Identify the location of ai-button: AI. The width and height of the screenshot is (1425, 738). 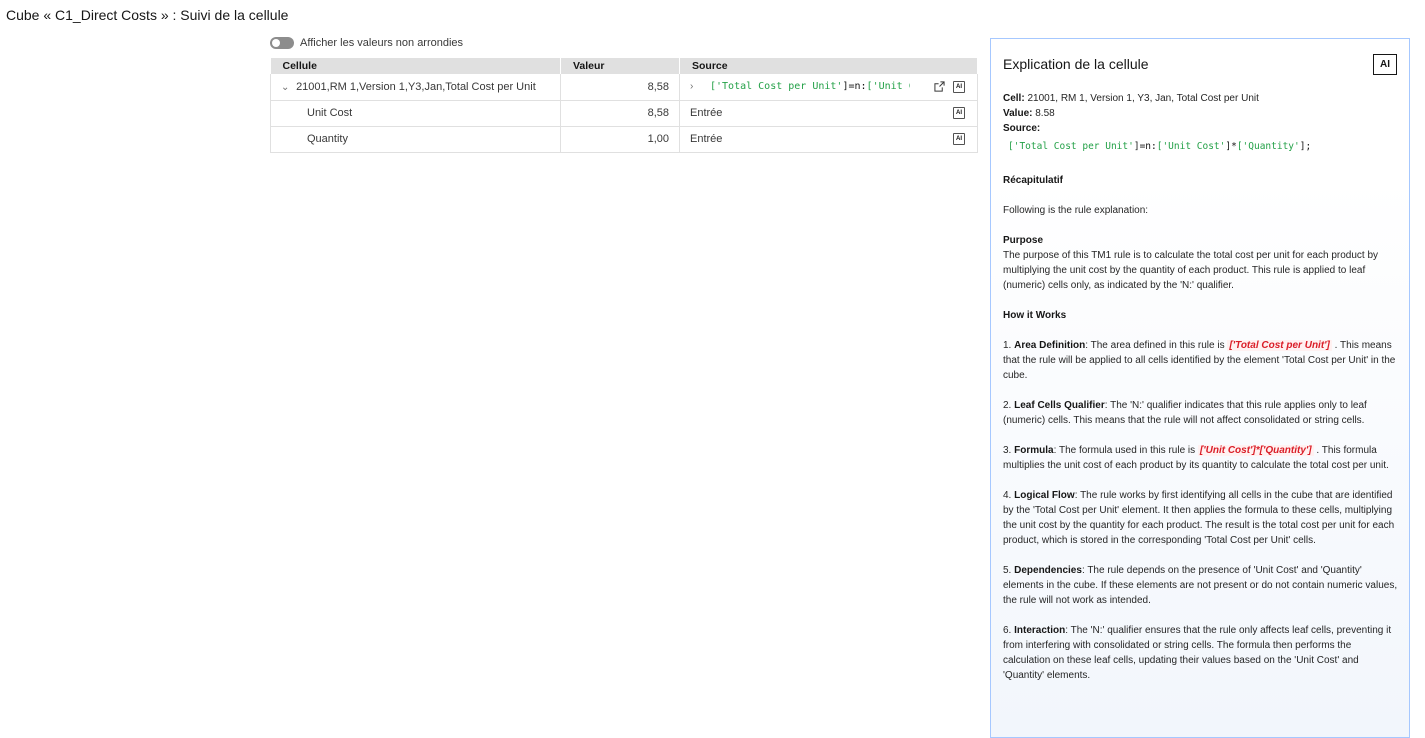
(1385, 64).